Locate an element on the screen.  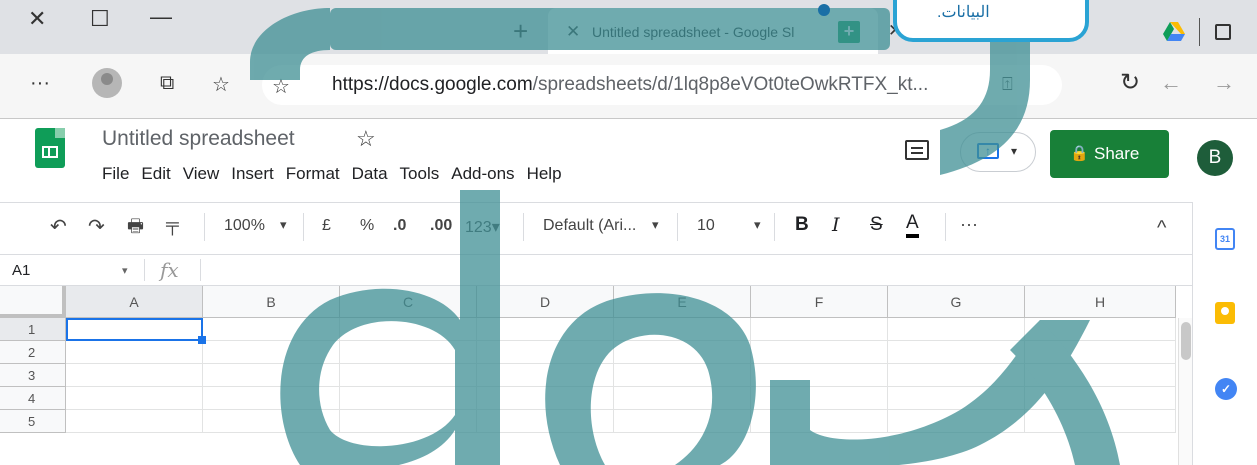
cell-G5 is located at coordinates (956, 421).